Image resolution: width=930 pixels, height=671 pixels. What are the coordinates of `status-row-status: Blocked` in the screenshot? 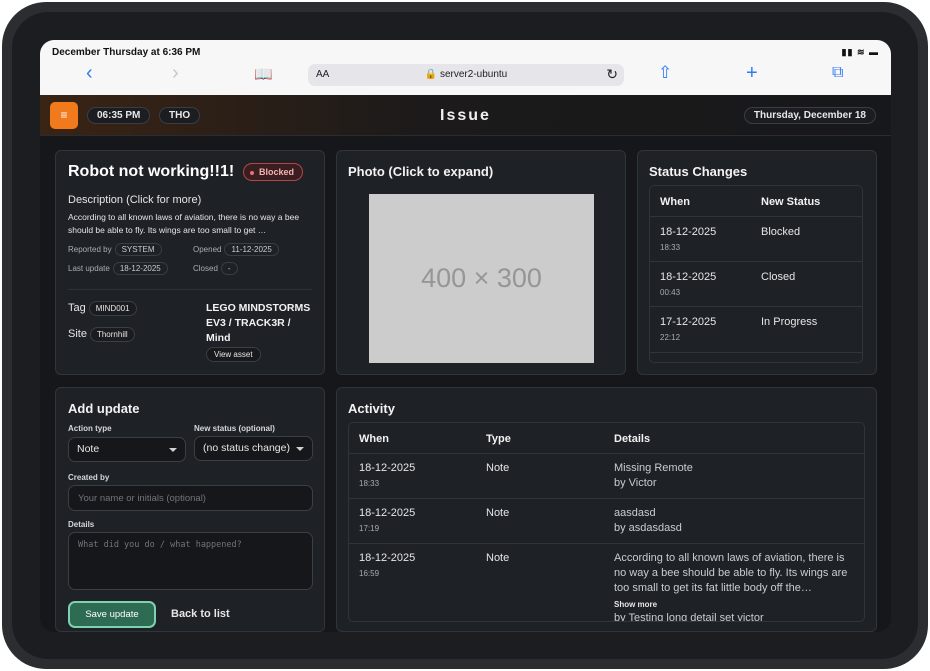 It's located at (781, 232).